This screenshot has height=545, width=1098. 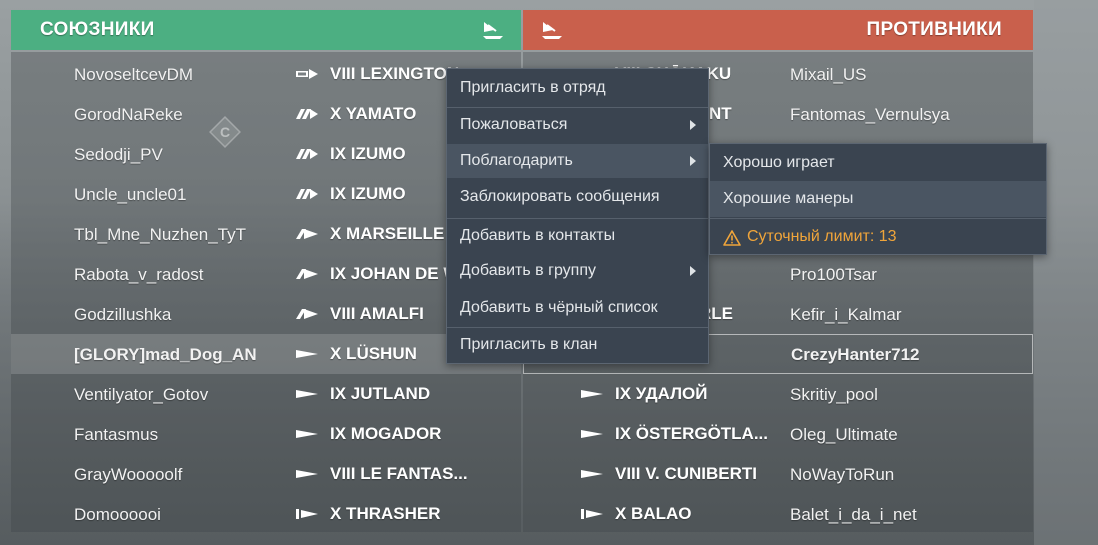 I want to click on player-row: Tbl_Mne_Nuzhen_TyT X MARSEILLE, so click(x=266, y=234).